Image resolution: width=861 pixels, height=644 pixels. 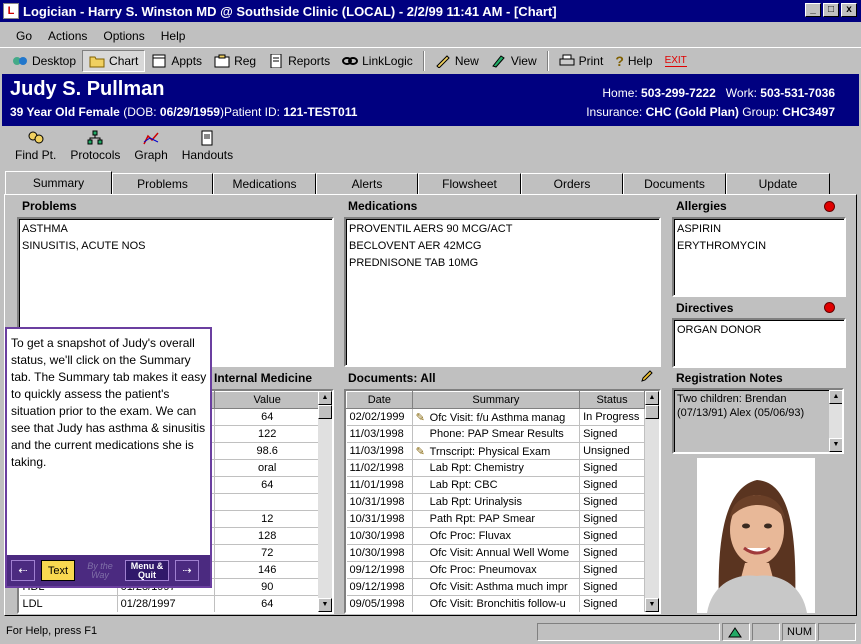 What do you see at coordinates (835, 421) in the screenshot?
I see `registration-scrollbar: ▲ ▼` at bounding box center [835, 421].